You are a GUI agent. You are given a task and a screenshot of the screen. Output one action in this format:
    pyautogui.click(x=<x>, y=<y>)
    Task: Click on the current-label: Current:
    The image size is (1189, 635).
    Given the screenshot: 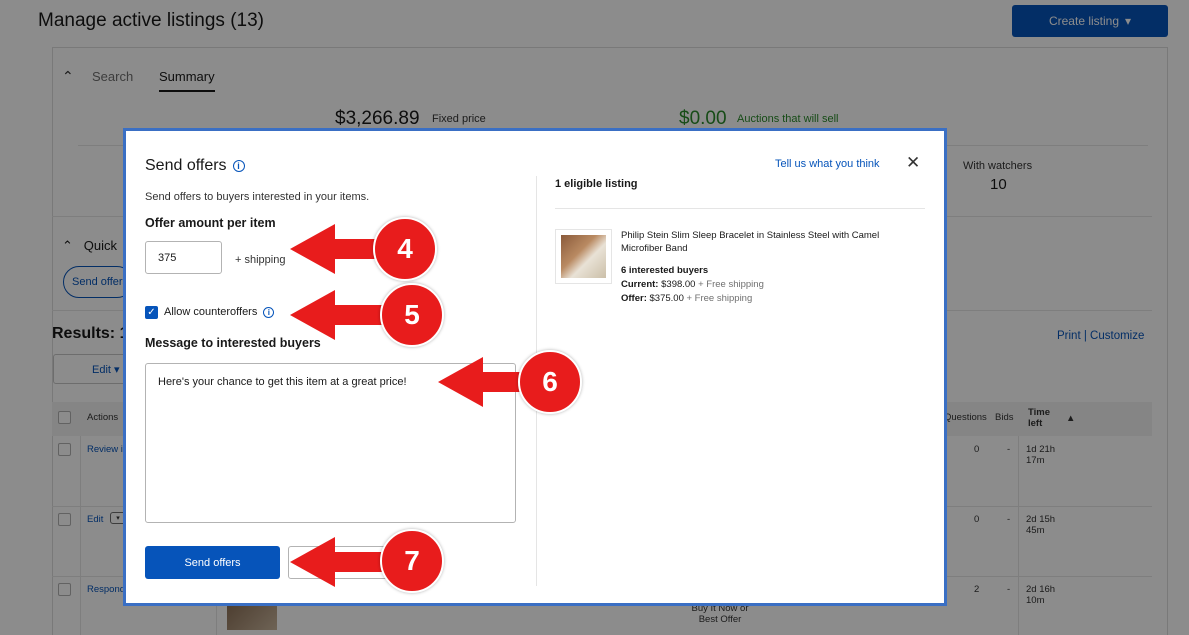 What is the action you would take?
    pyautogui.click(x=640, y=284)
    